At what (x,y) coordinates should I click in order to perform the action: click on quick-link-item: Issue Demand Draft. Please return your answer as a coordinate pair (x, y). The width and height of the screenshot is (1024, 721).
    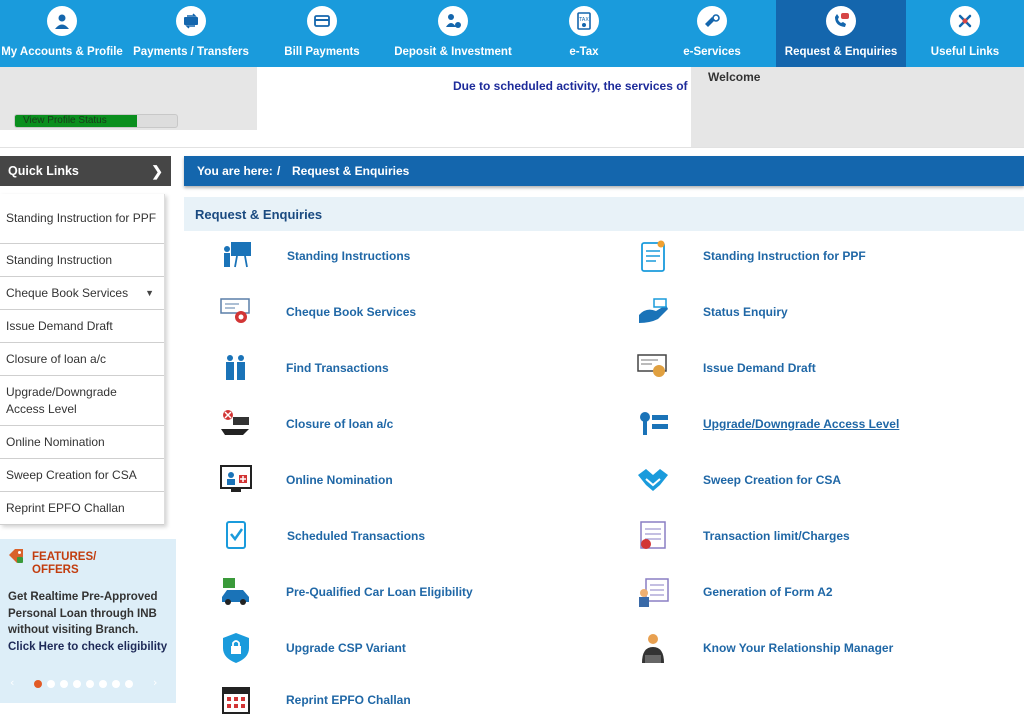
    Looking at the image, I should click on (82, 326).